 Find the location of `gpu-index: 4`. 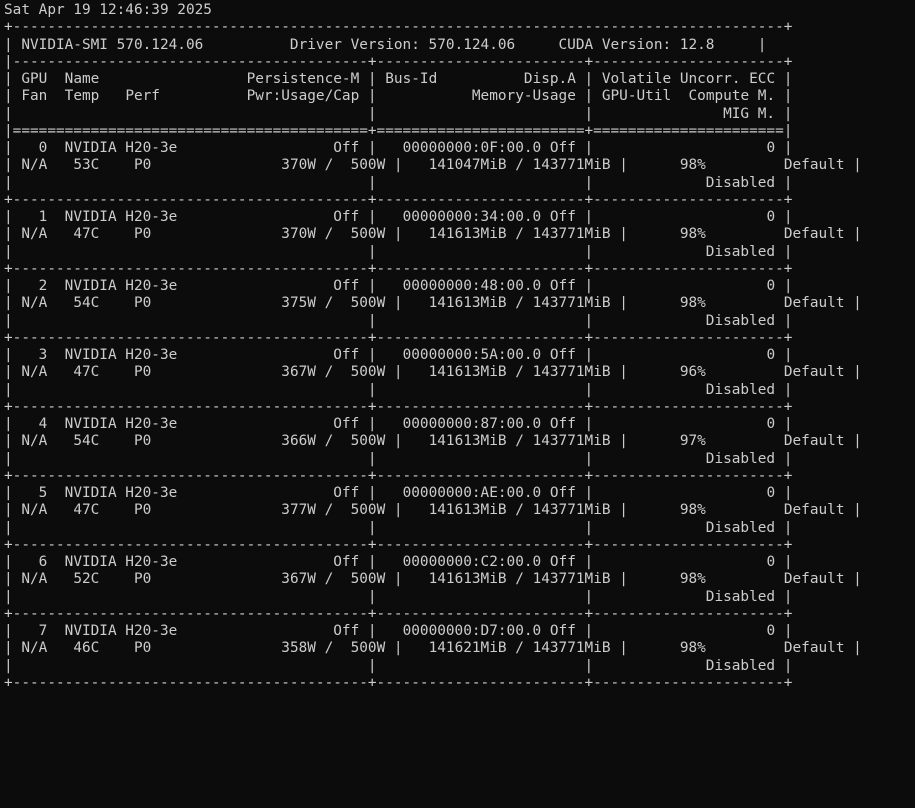

gpu-index: 4 is located at coordinates (43, 424).